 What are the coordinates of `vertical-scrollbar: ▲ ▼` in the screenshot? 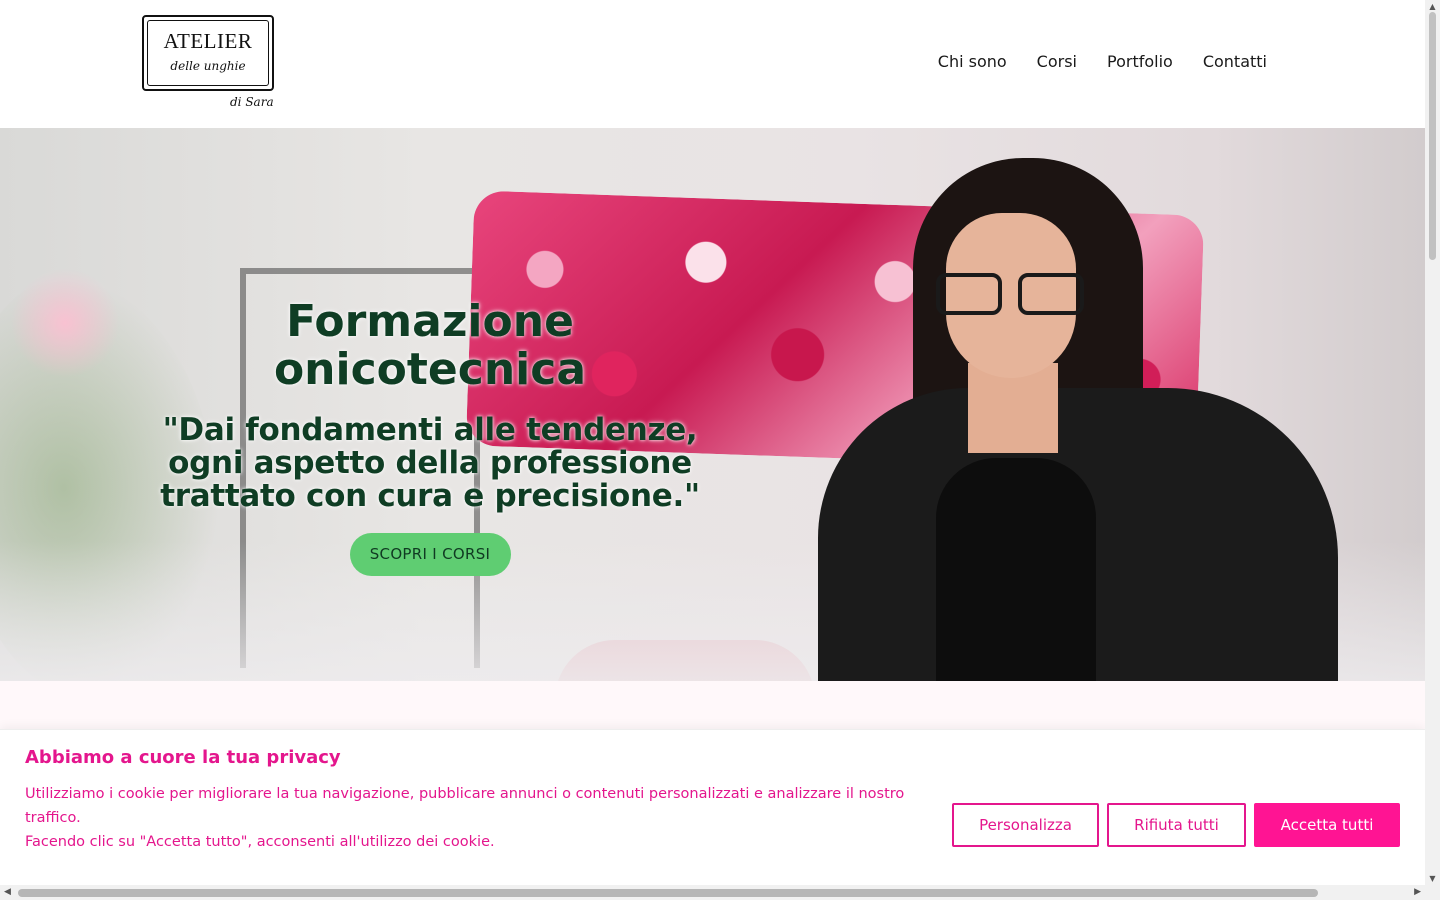 It's located at (1432, 442).